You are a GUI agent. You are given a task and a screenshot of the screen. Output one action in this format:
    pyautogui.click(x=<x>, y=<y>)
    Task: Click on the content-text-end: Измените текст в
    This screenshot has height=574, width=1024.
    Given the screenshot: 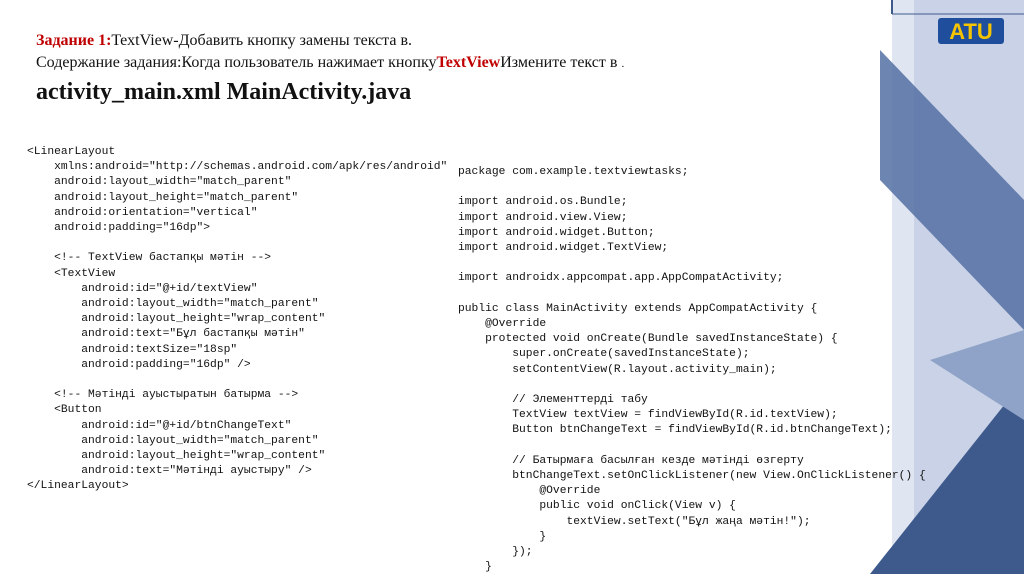 What is the action you would take?
    pyautogui.click(x=559, y=62)
    